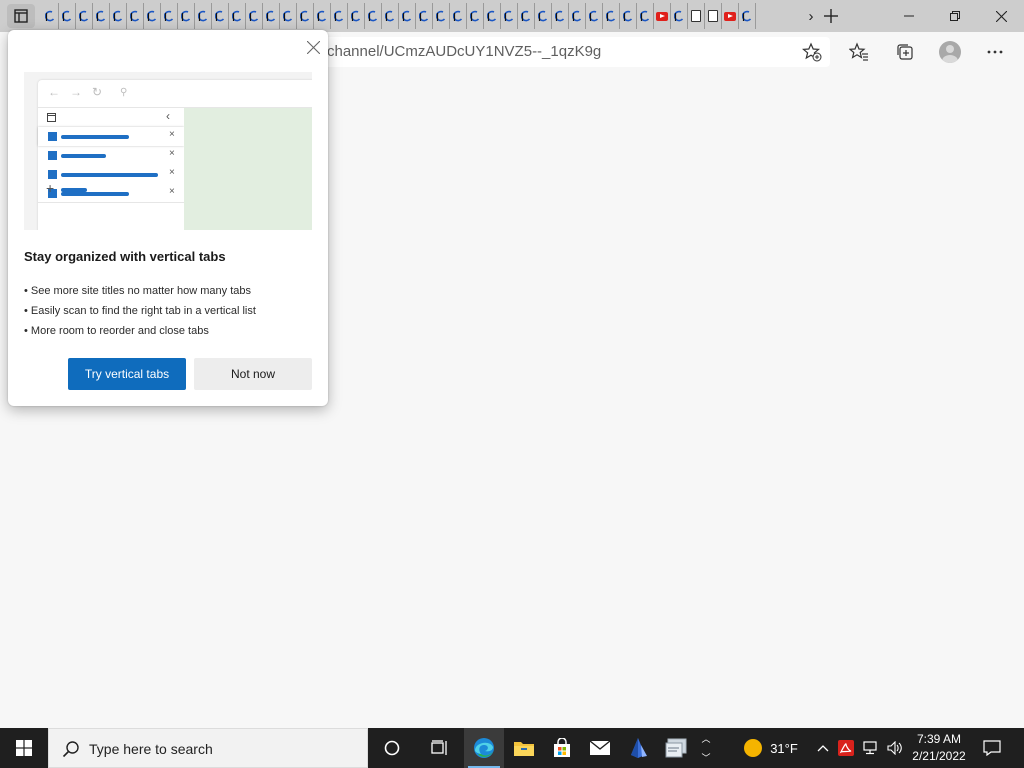 The width and height of the screenshot is (1024, 768). I want to click on app-window-button, so click(676, 748).